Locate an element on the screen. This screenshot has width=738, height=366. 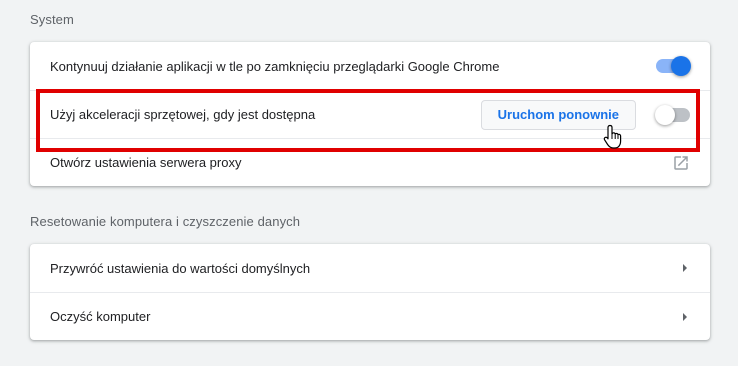
background-apps-toggle is located at coordinates (673, 66).